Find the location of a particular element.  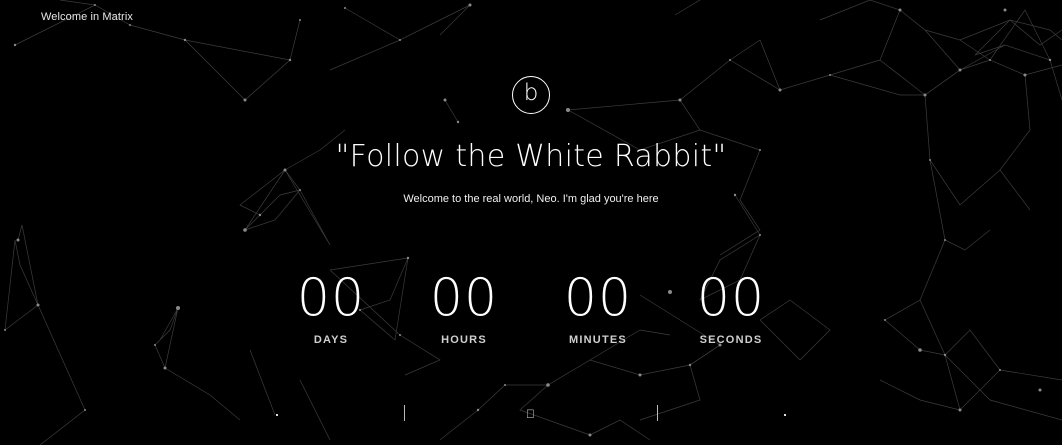

page-title: "Follow the White Rabbit" is located at coordinates (531, 156).